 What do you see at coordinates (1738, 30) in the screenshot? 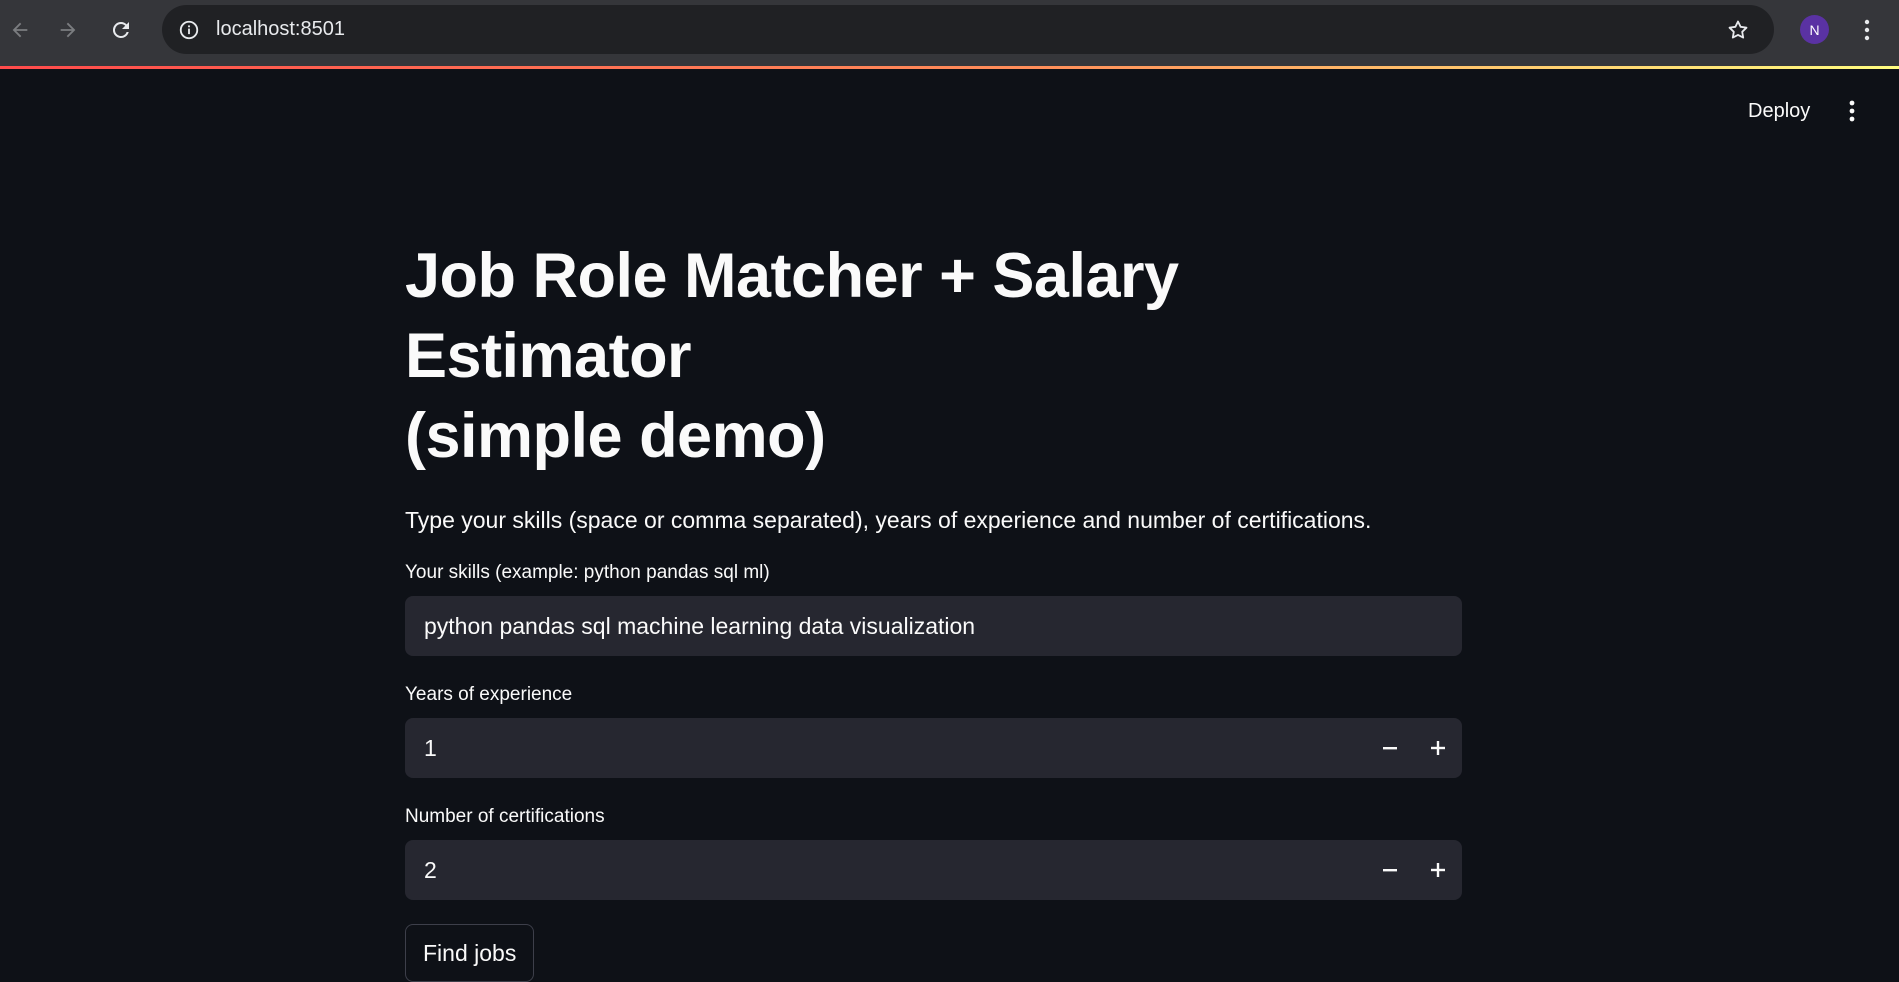
I see `bookmark-star-icon` at bounding box center [1738, 30].